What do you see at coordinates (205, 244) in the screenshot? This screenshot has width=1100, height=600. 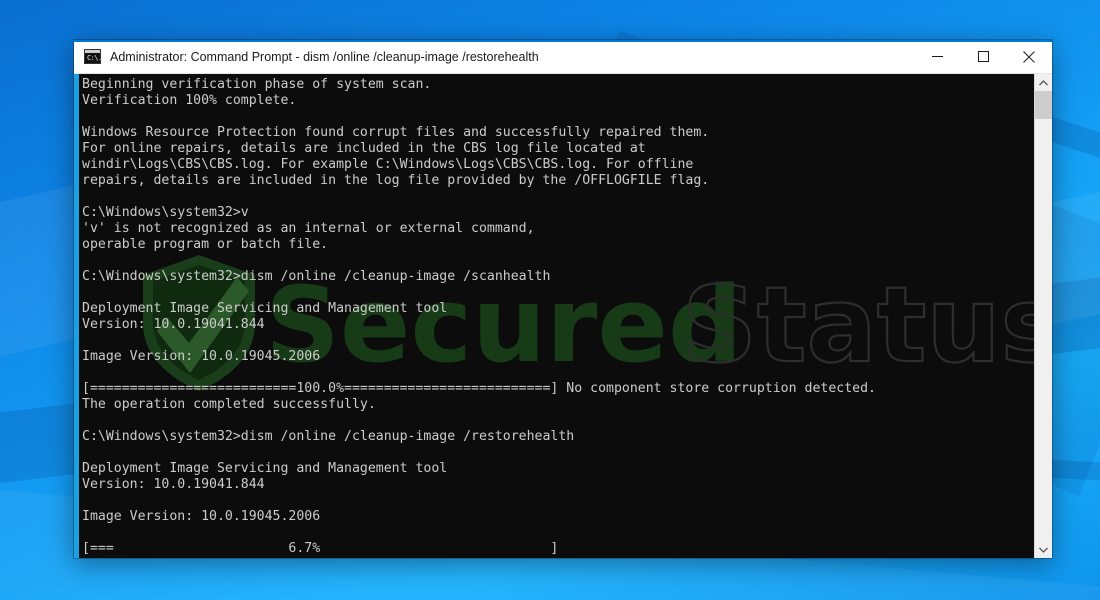 I see `terminal-line: operable program or batch file.` at bounding box center [205, 244].